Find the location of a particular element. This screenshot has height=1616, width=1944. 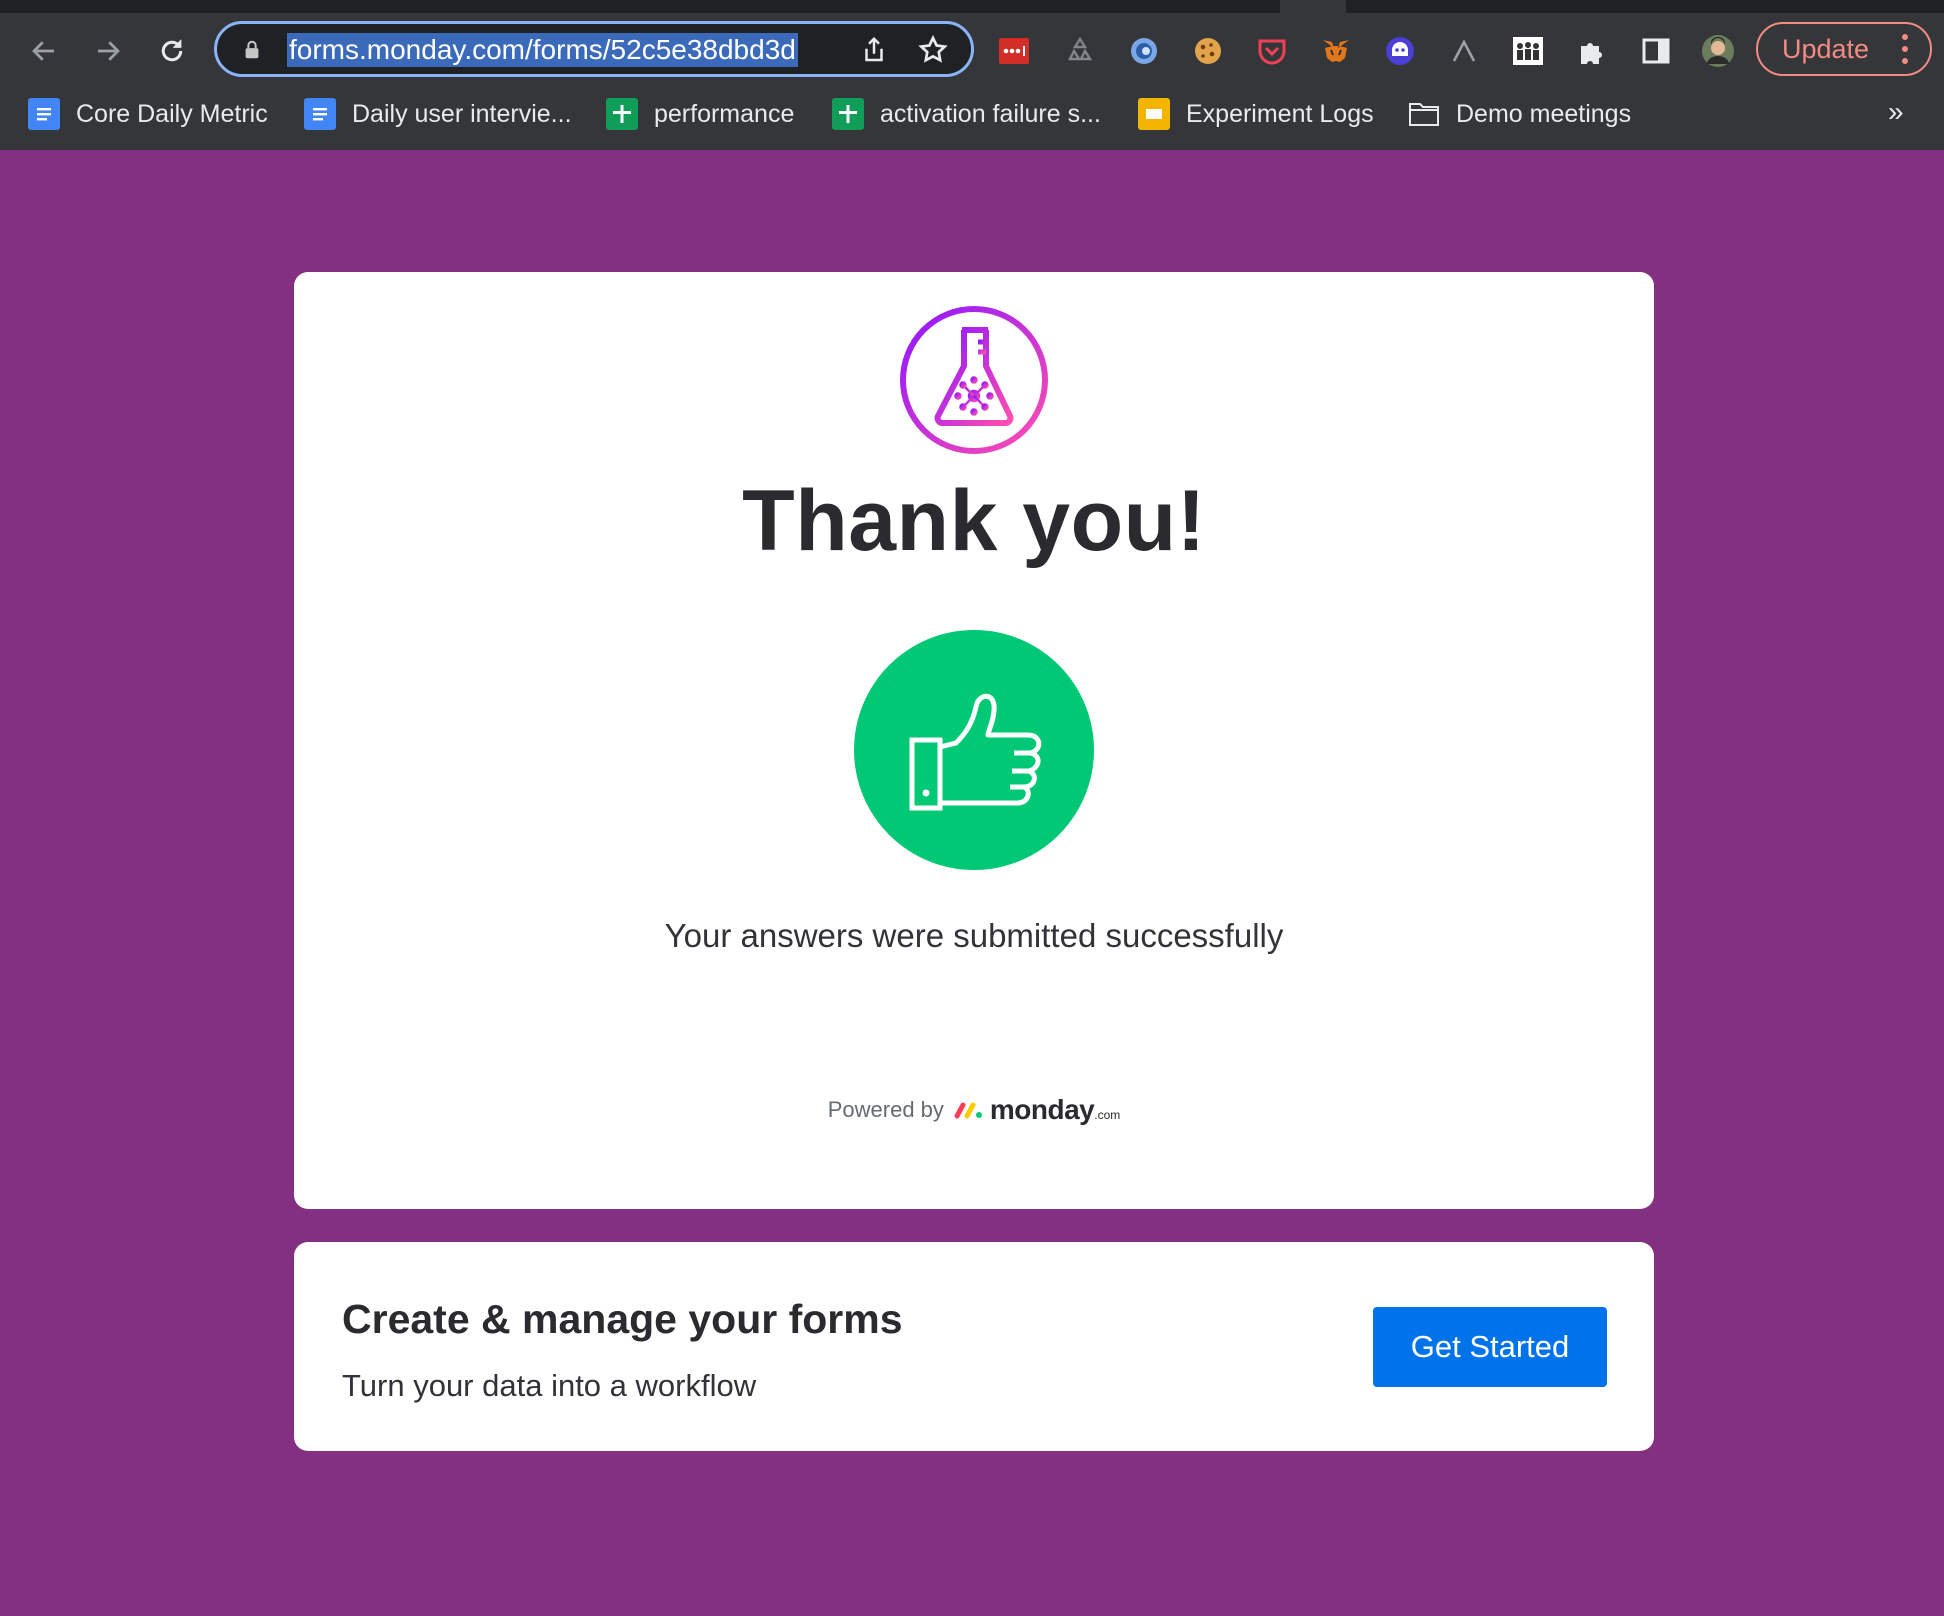

arrow-left-icon is located at coordinates (43, 51).